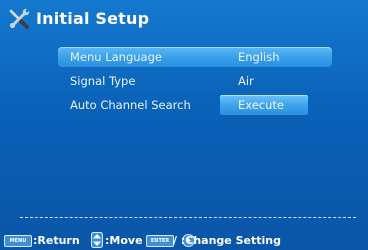 Image resolution: width=368 pixels, height=250 pixels. I want to click on enter-key-icon: ENTER, so click(160, 241).